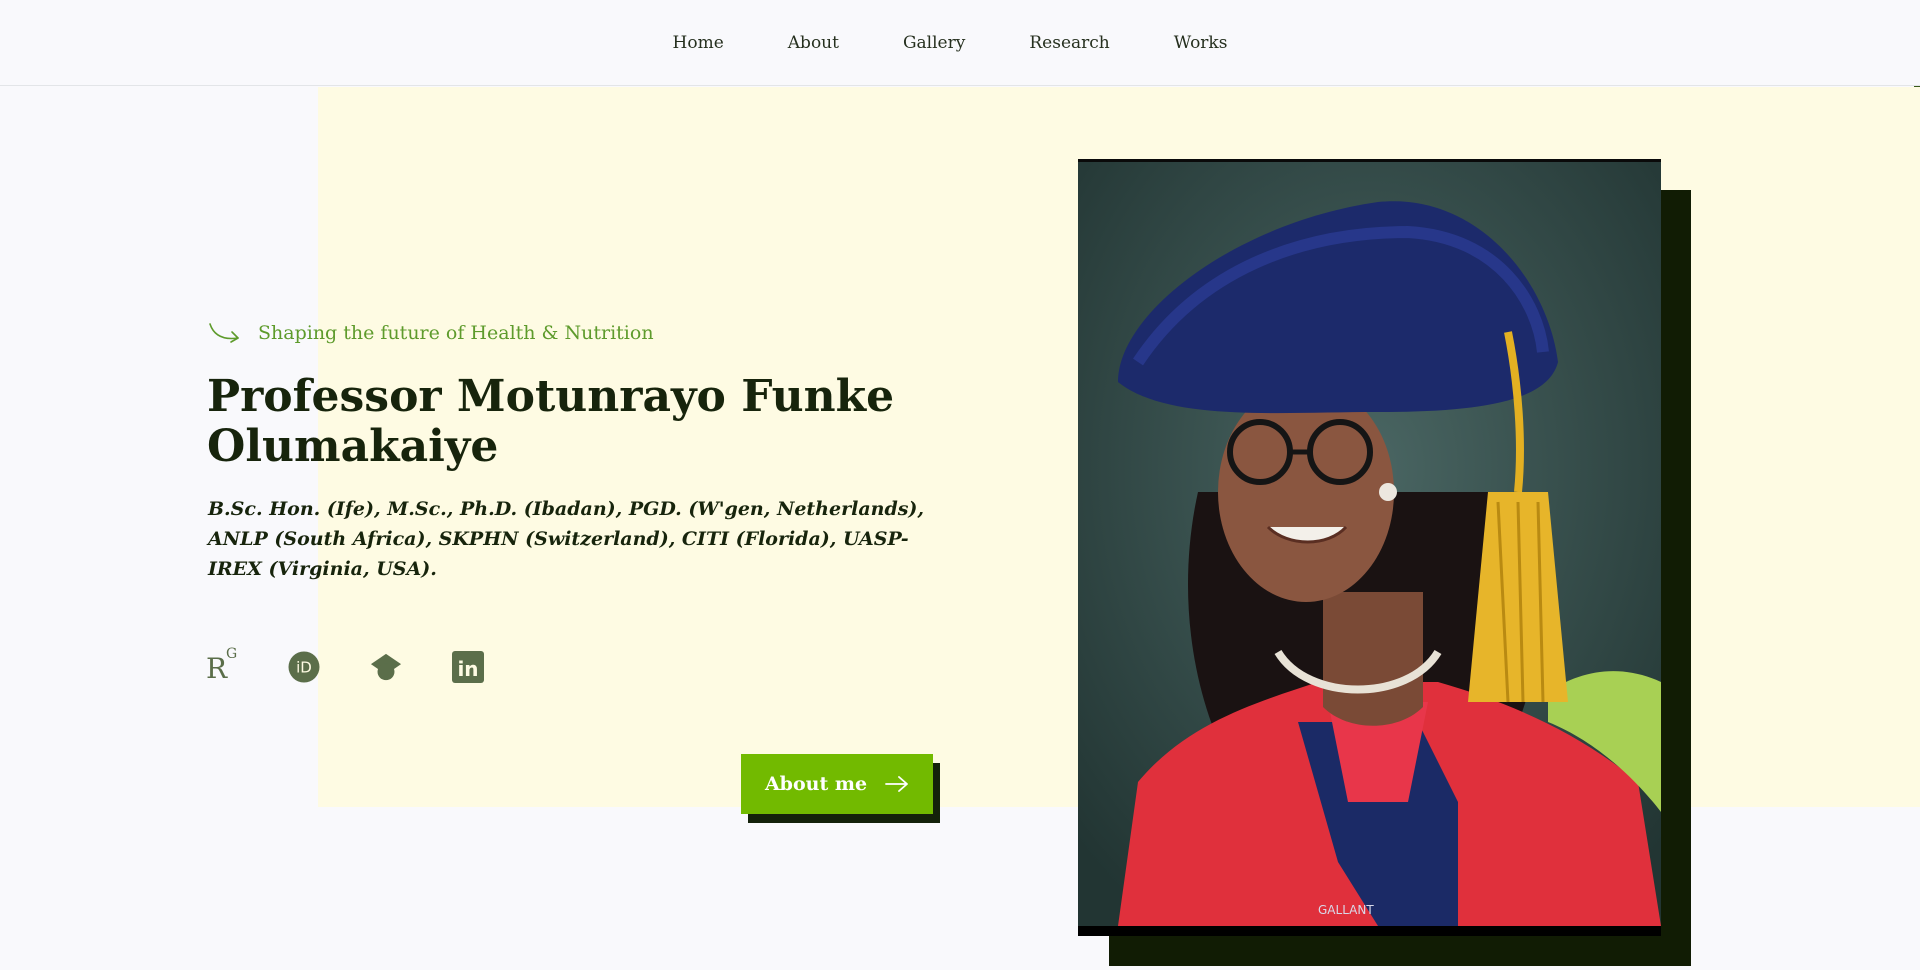  I want to click on linkedin-icon: in, so click(468, 667).